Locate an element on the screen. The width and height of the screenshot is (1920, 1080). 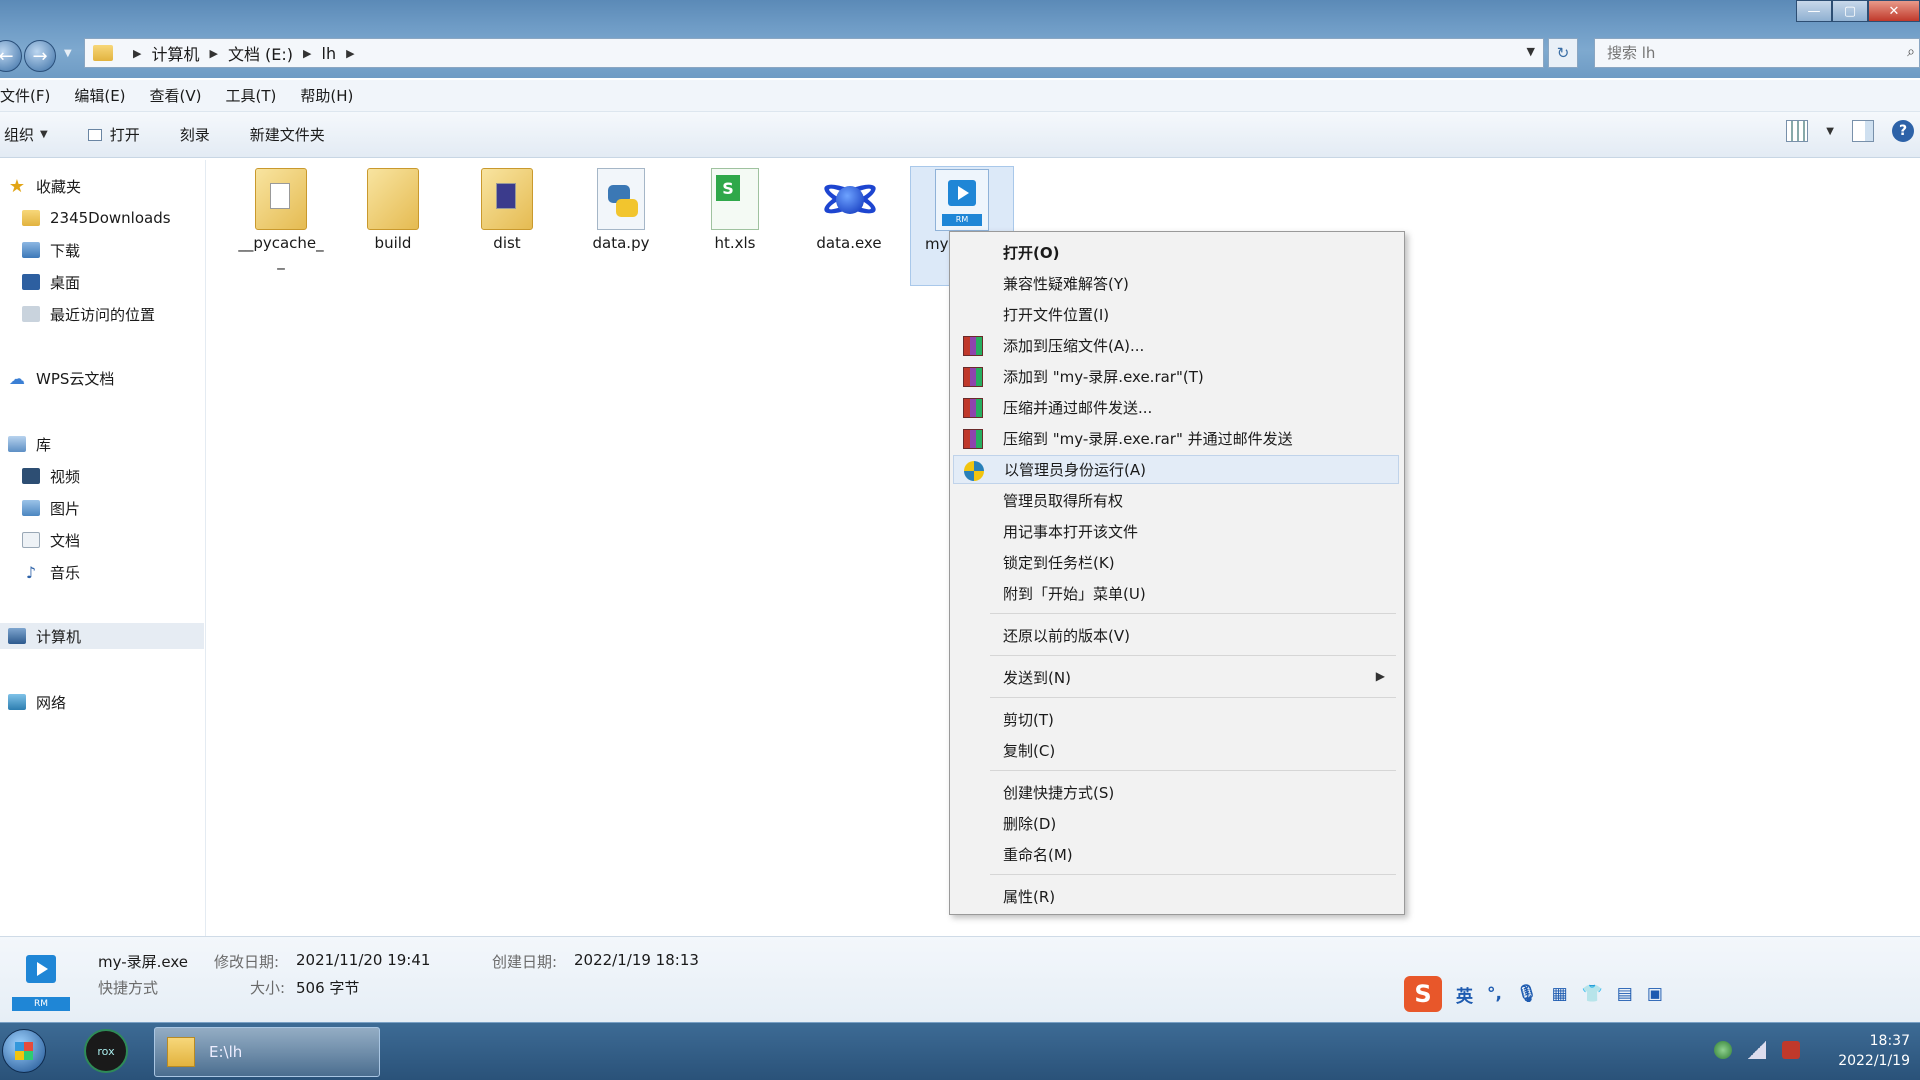
keyboard-icon: ▦ is located at coordinates (1560, 994).